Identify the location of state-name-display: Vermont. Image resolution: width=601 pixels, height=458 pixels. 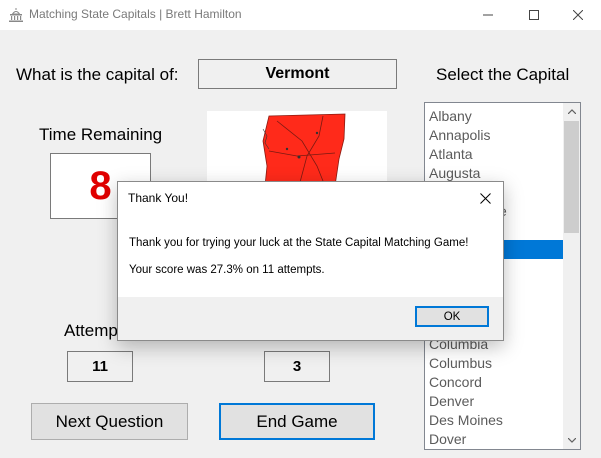
(297, 74).